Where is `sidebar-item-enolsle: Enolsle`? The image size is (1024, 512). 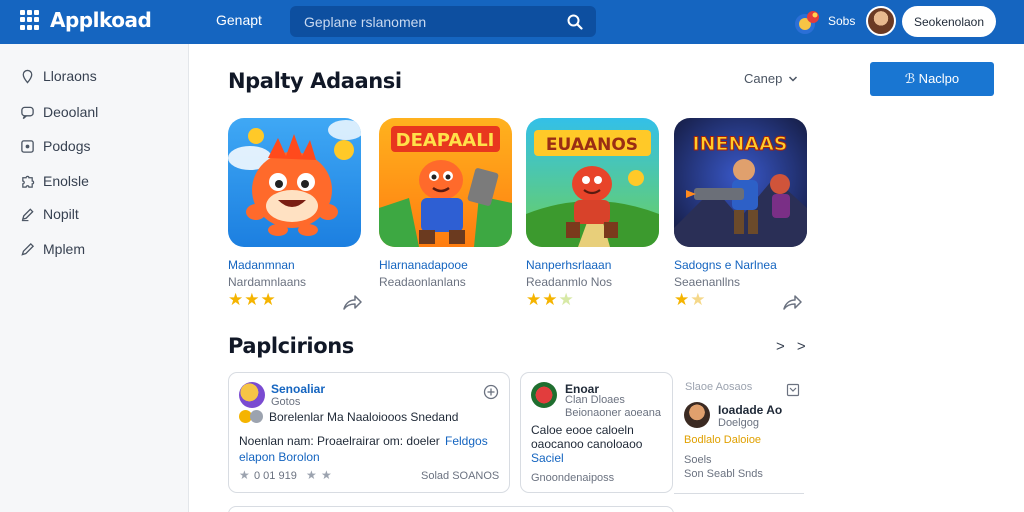
sidebar-item-enolsle: Enolsle is located at coordinates (54, 181).